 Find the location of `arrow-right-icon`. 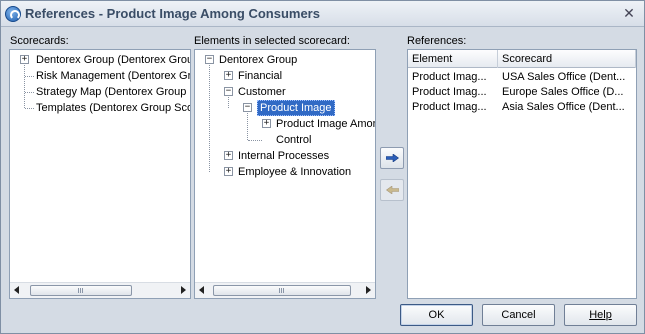

arrow-right-icon is located at coordinates (392, 158).